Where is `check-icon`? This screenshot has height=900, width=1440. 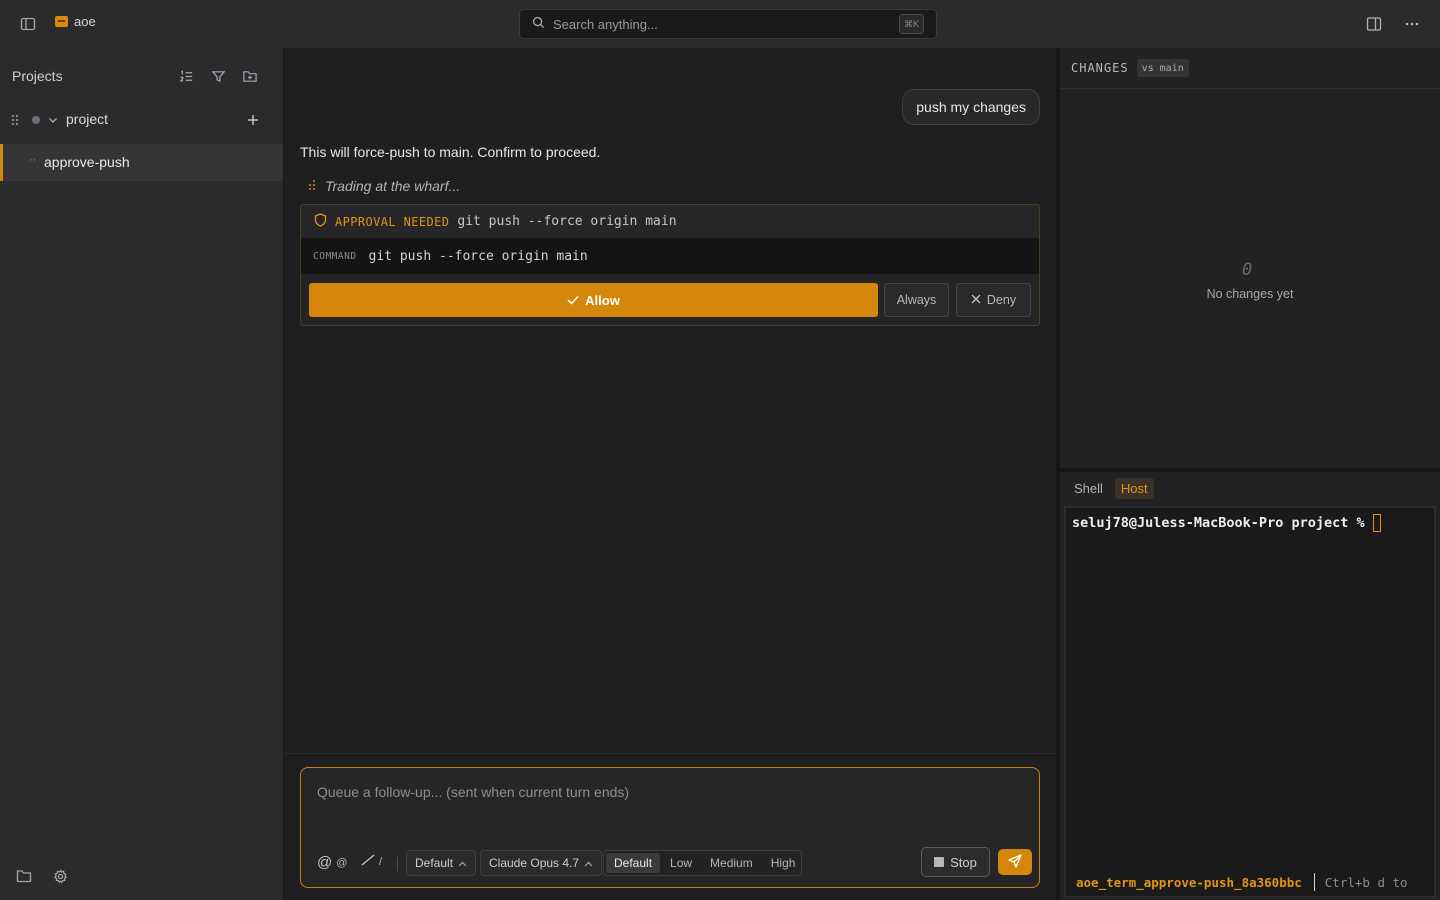
check-icon is located at coordinates (573, 300).